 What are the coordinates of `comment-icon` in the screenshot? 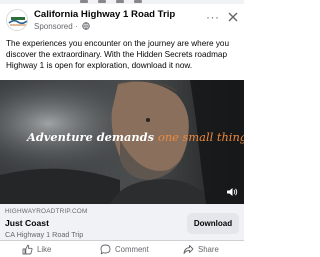 It's located at (105, 249).